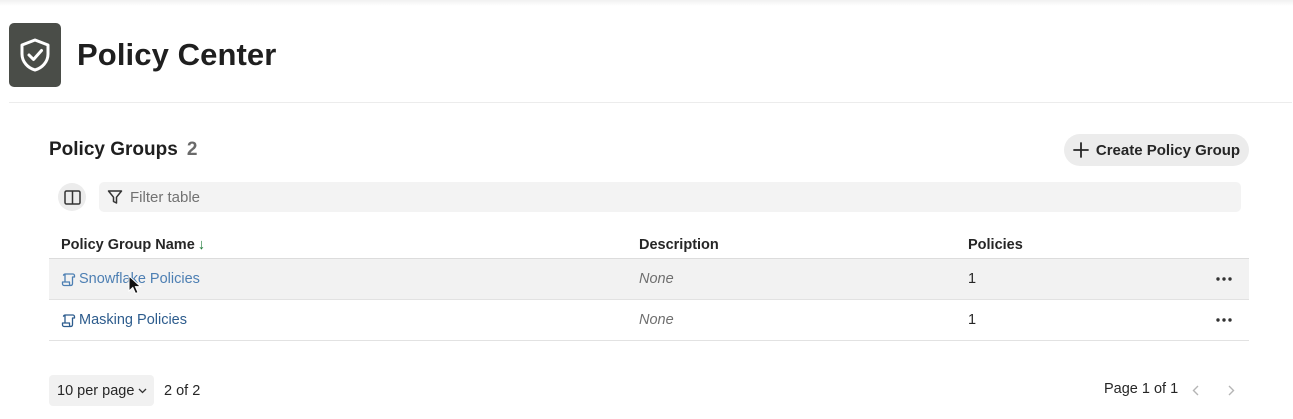  Describe the element at coordinates (96, 390) in the screenshot. I see `per-page-label: 10 per page` at that location.